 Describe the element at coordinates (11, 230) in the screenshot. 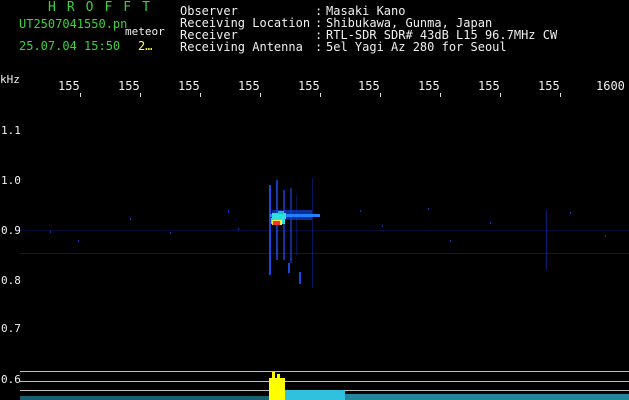

I see `y-tick-label: 0.9` at that location.